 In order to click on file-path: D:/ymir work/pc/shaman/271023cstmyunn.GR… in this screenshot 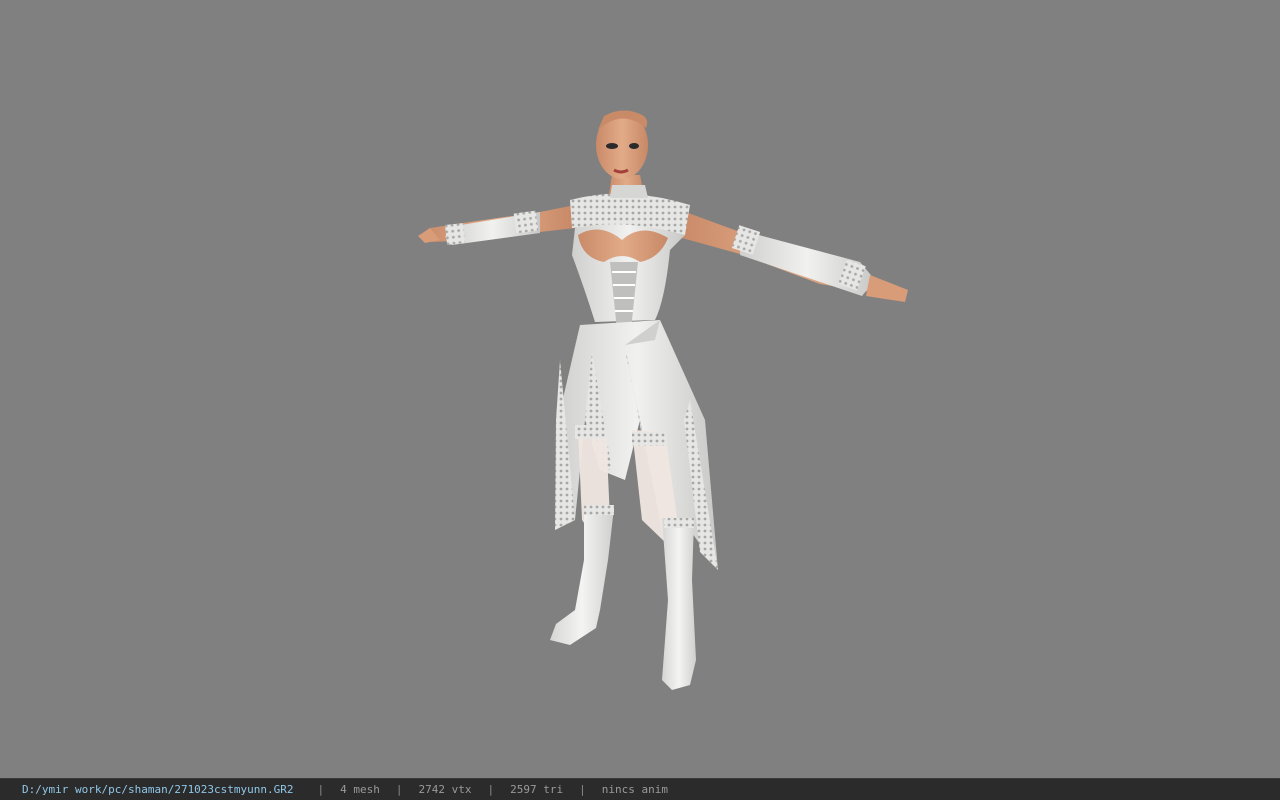, I will do `click(158, 789)`.